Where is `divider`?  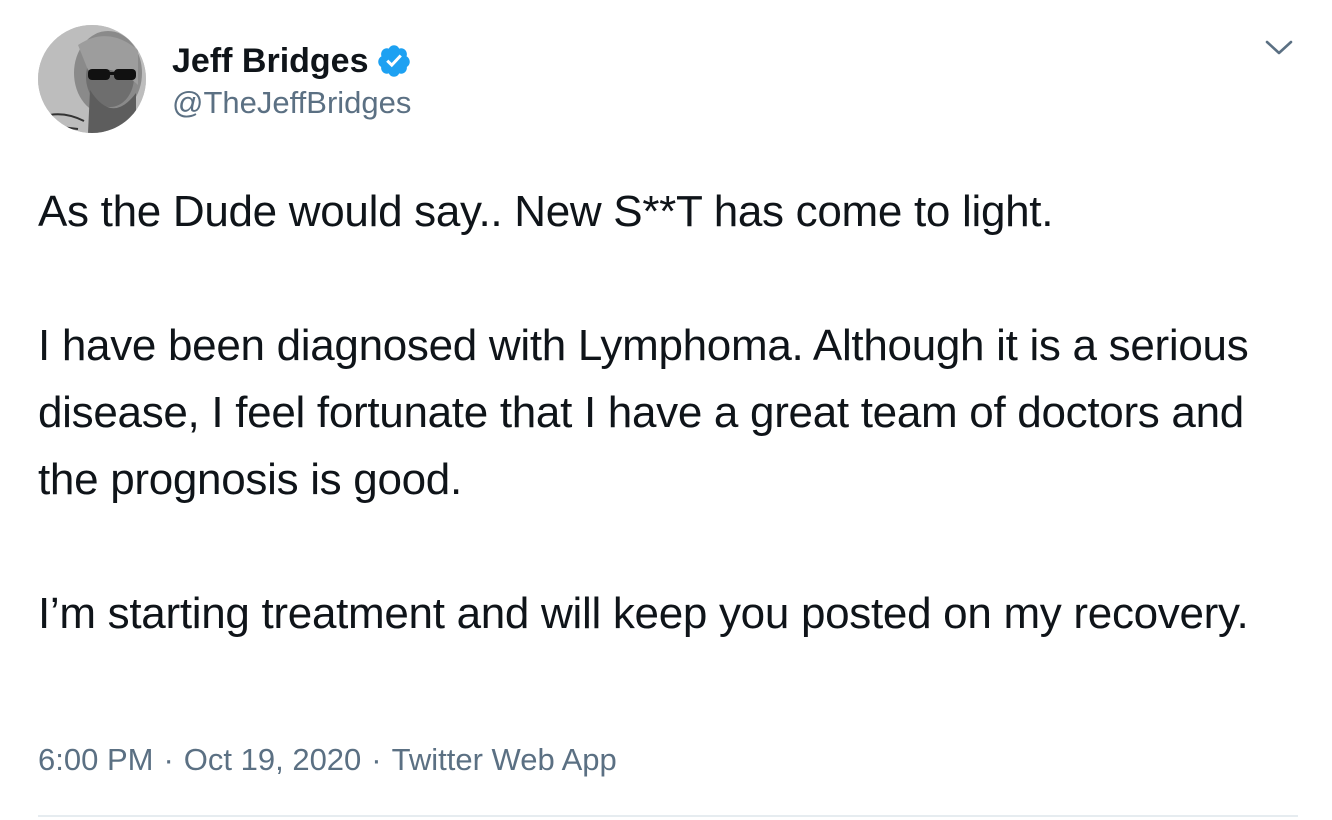
divider is located at coordinates (668, 816).